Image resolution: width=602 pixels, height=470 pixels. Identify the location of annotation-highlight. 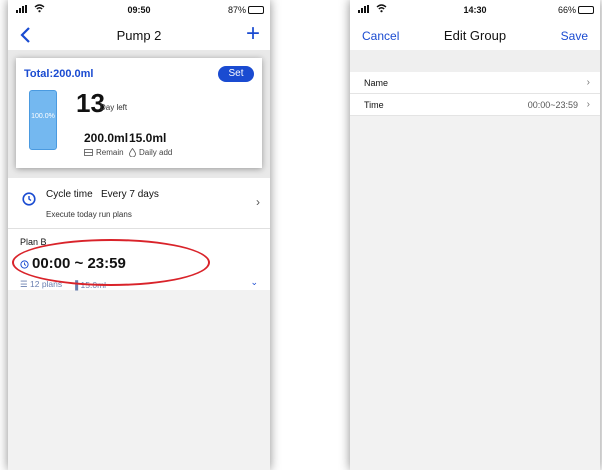
(111, 262).